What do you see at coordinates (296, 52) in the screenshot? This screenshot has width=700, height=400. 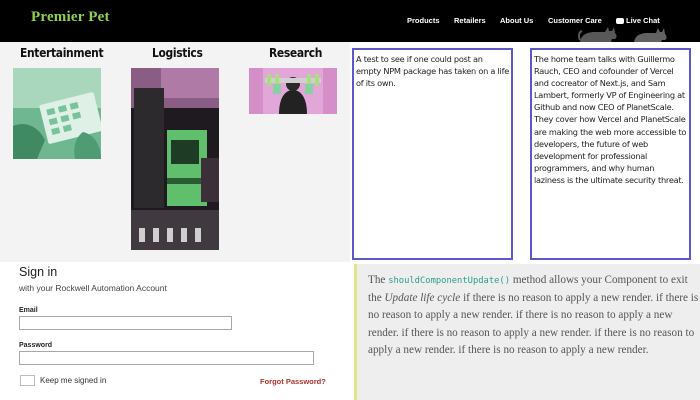 I see `category-title-research: Research` at bounding box center [296, 52].